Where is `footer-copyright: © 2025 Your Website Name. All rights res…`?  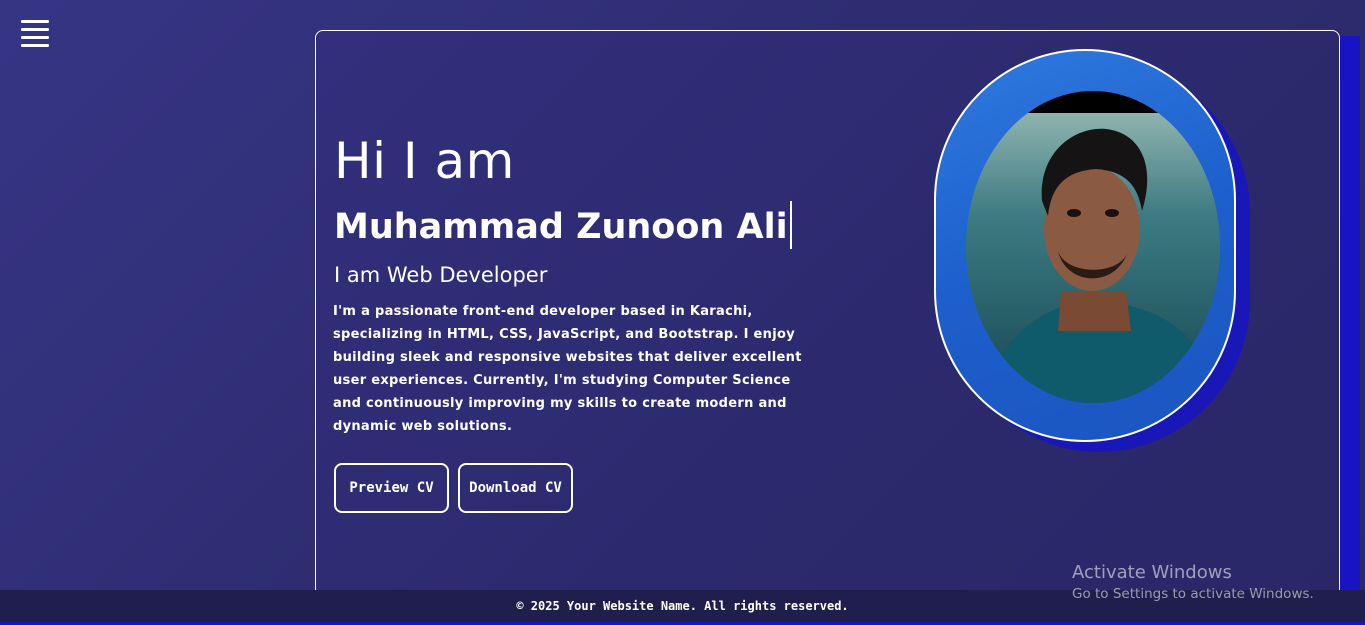
footer-copyright: © 2025 Your Website Name. All rights res… is located at coordinates (682, 606).